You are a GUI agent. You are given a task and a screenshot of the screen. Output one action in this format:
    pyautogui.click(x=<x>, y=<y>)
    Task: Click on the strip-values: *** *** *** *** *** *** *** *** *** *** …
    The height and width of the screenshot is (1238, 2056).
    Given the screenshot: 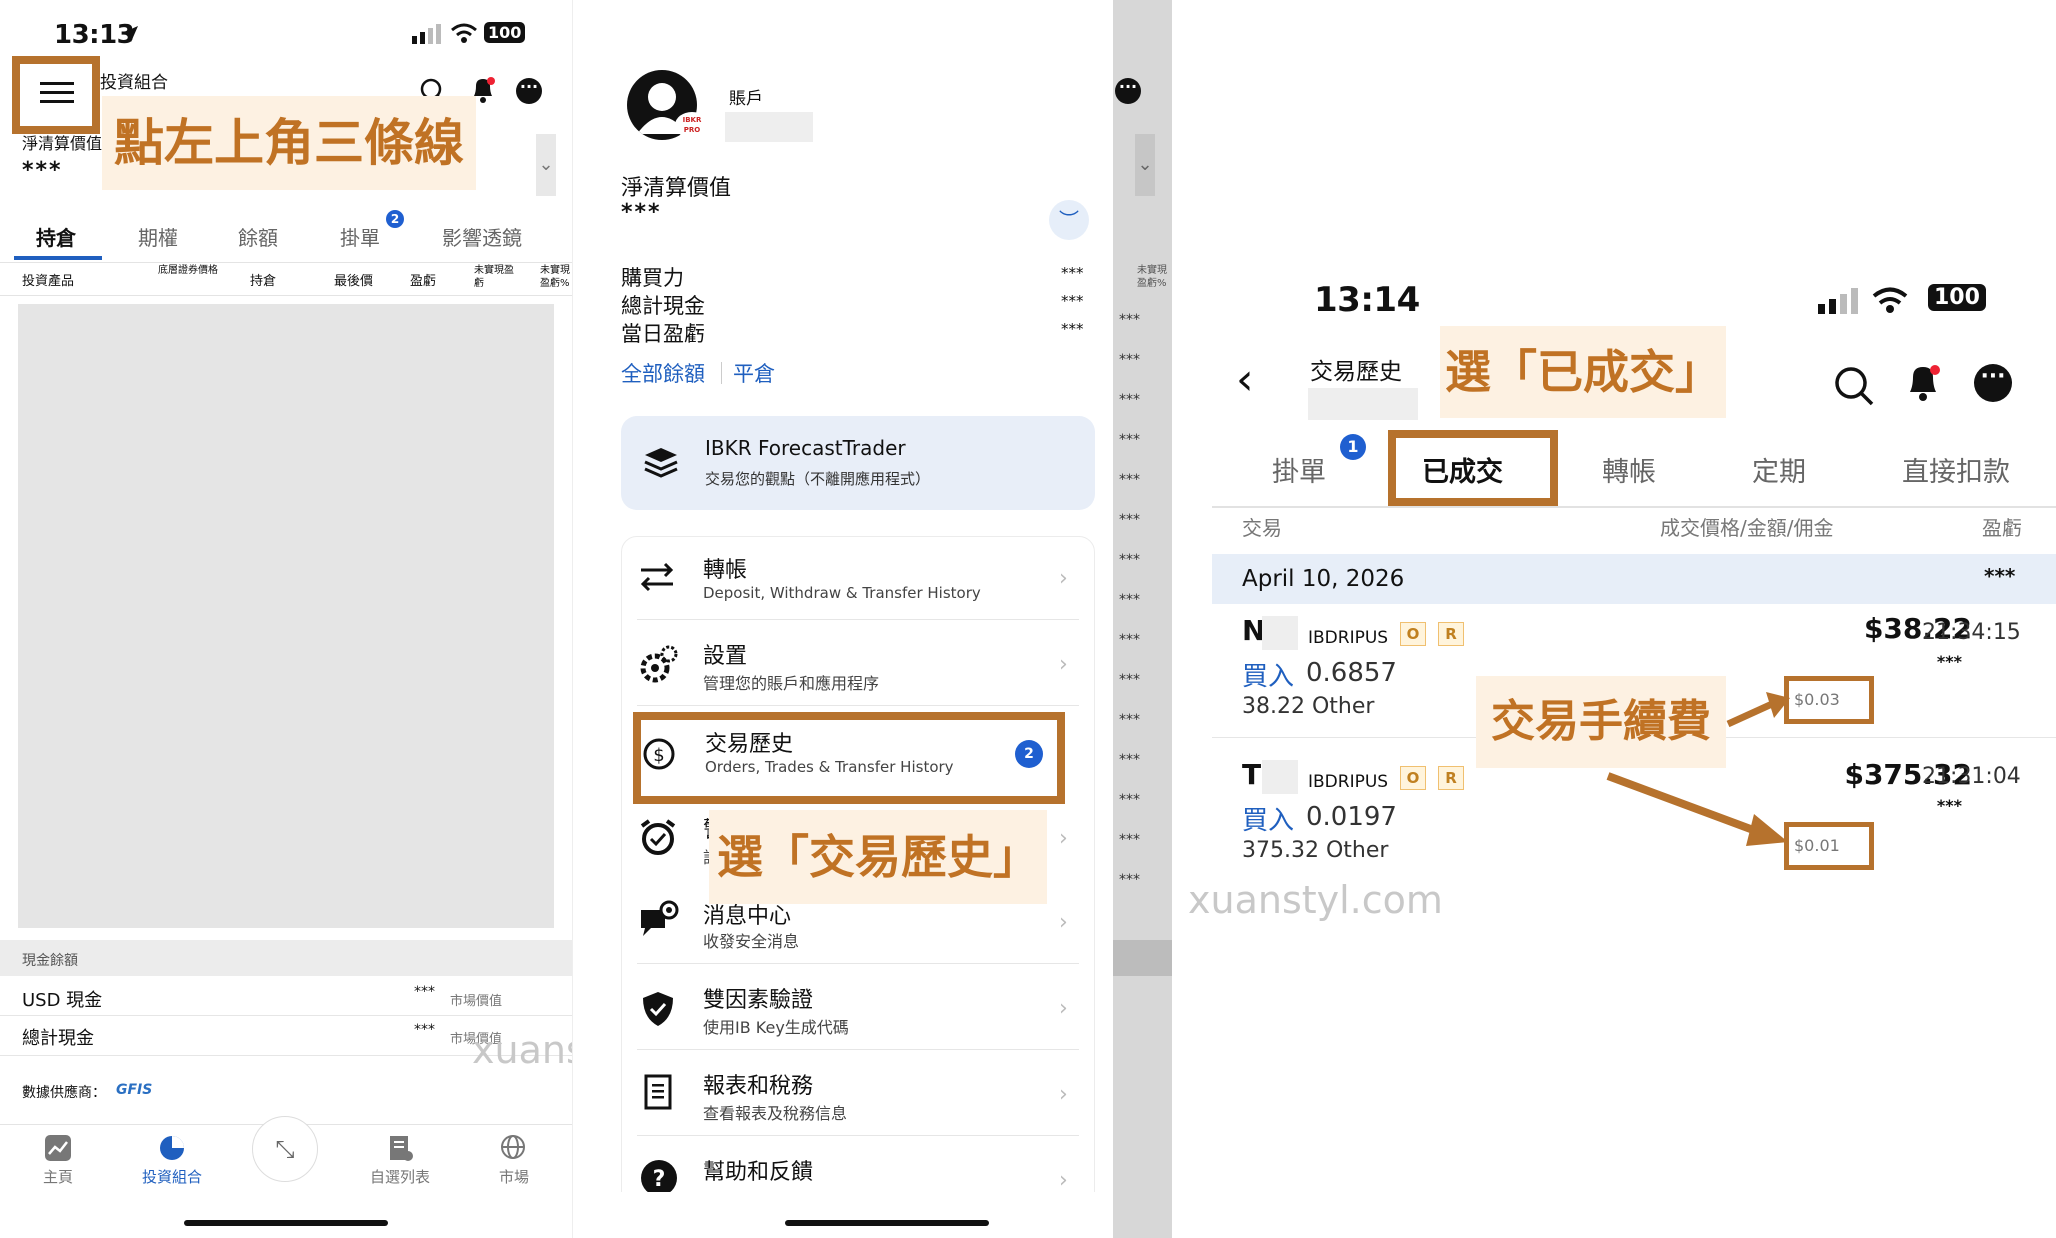 What is the action you would take?
    pyautogui.click(x=1129, y=600)
    